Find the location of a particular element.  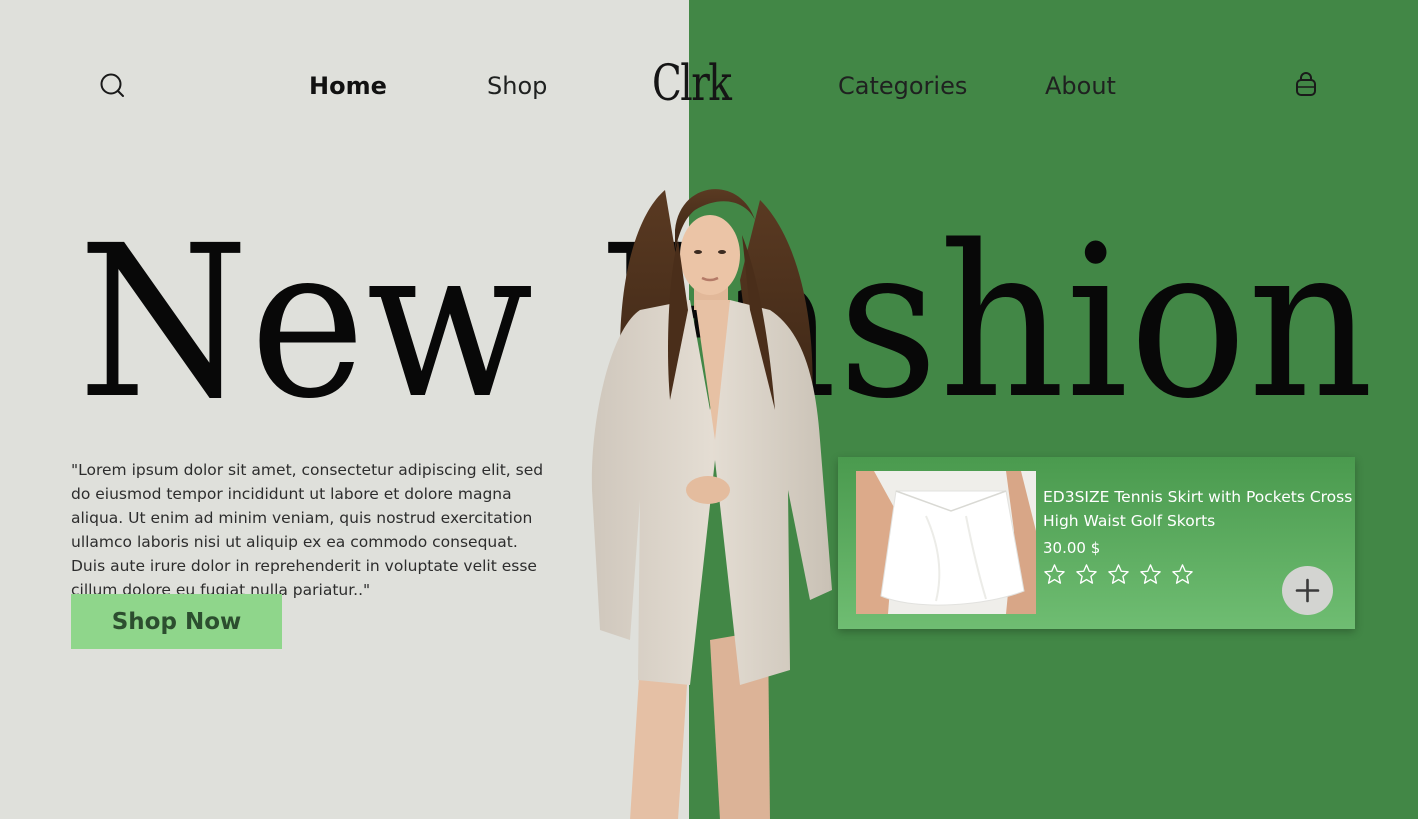

nav-home: Home is located at coordinates (348, 86).